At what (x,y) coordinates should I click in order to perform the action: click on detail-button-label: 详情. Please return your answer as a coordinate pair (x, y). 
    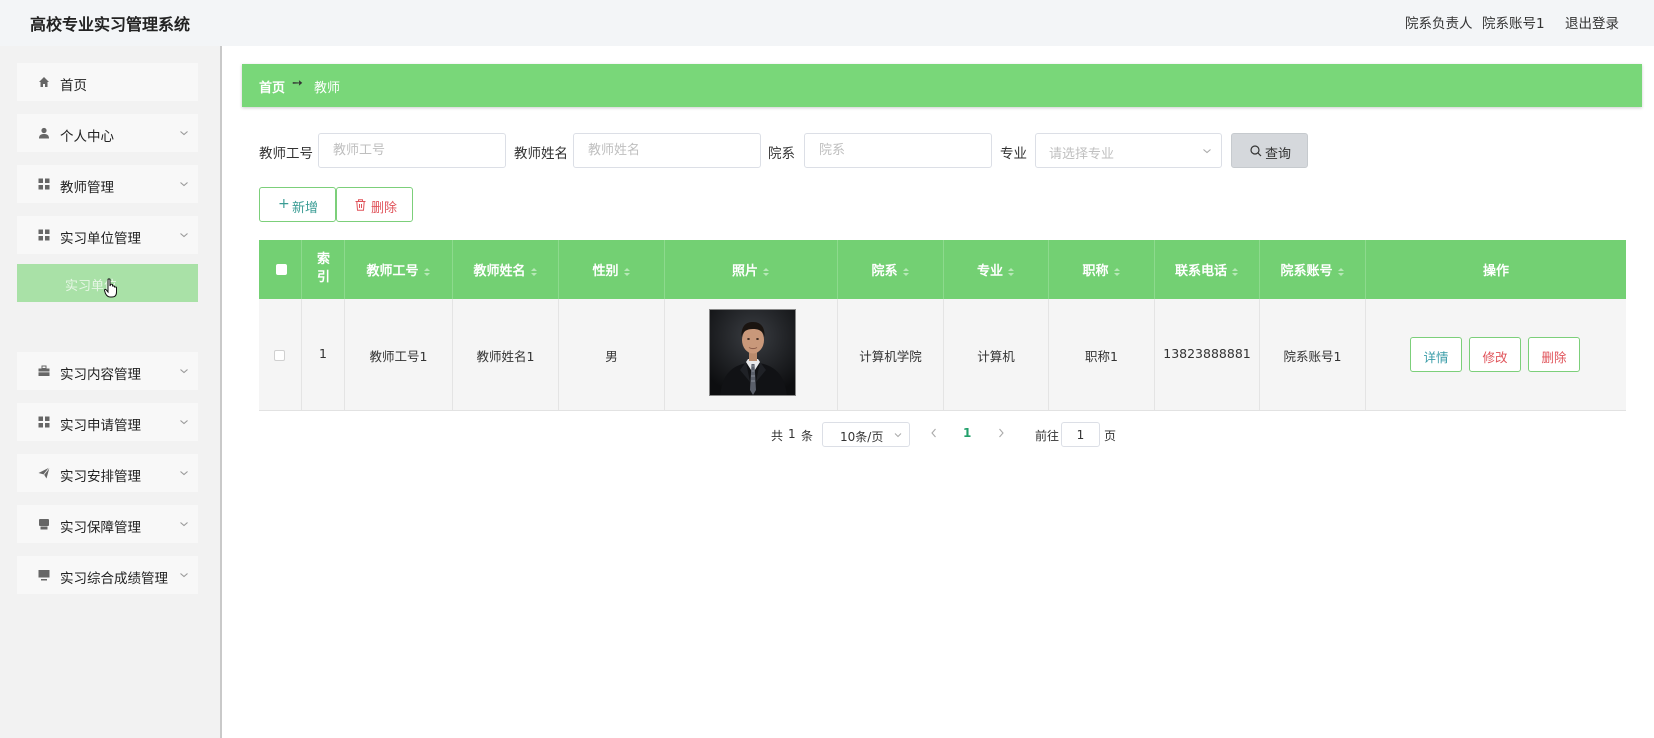
    Looking at the image, I should click on (1436, 357).